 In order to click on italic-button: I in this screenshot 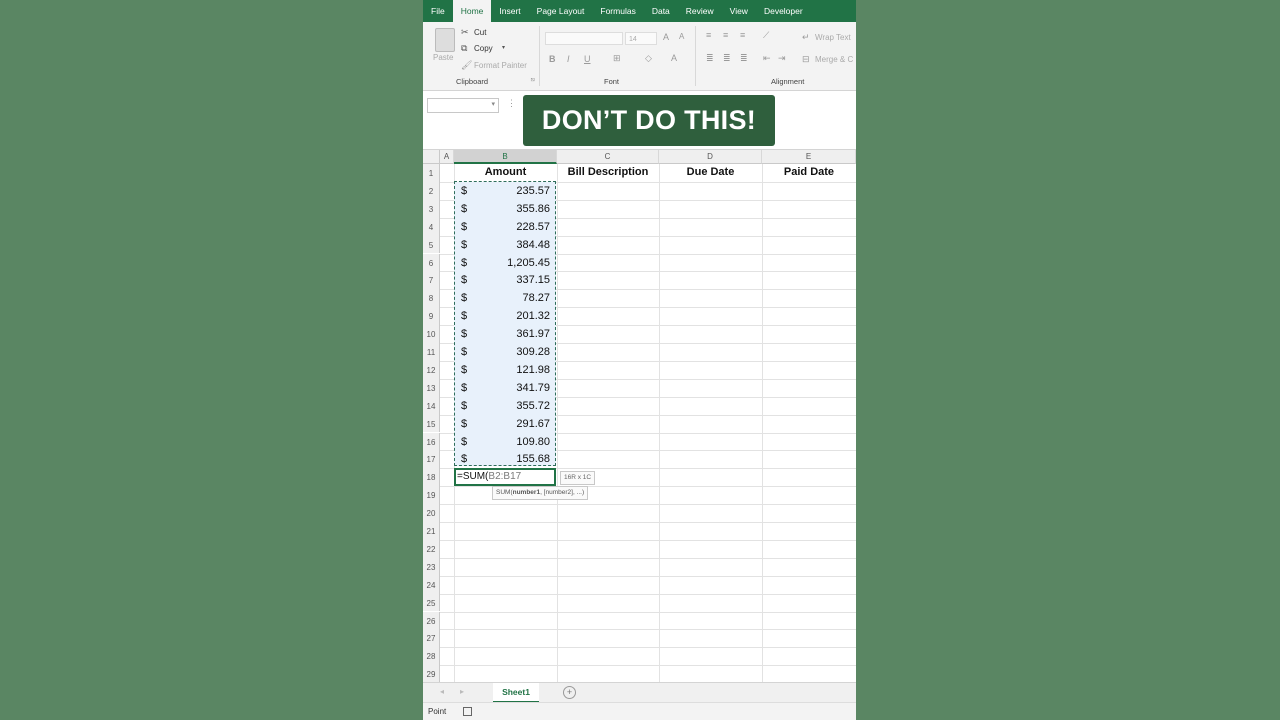, I will do `click(568, 59)`.